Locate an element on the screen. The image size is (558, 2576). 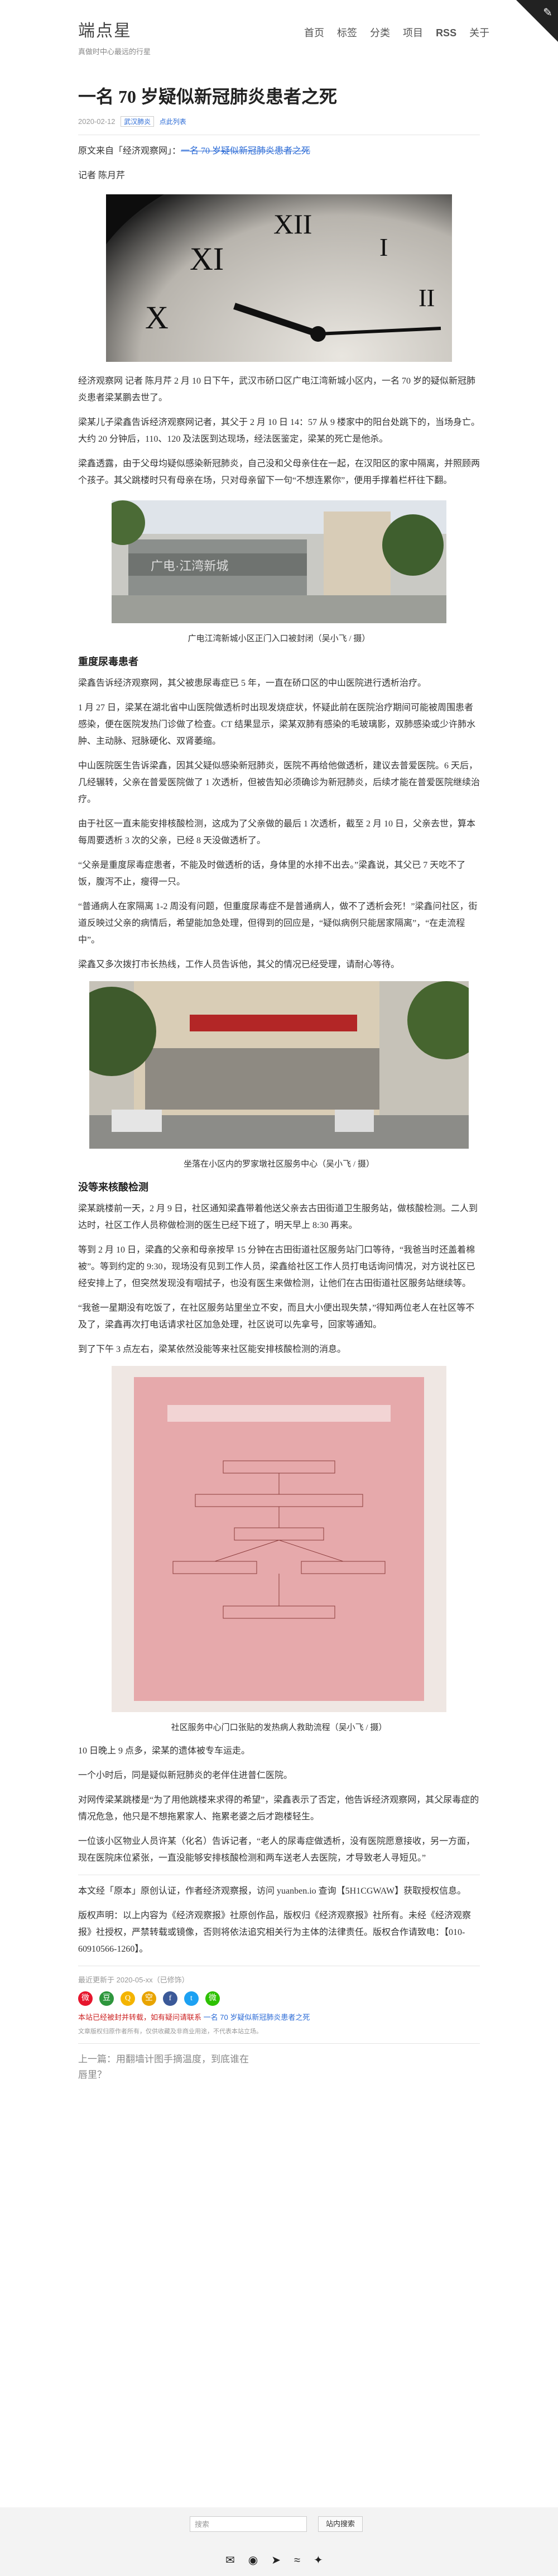
article-paragraph: 到了下午 3 点左右，梁某依然没能等来社区能安排核酸检测的消息。 is located at coordinates (213, 1349).